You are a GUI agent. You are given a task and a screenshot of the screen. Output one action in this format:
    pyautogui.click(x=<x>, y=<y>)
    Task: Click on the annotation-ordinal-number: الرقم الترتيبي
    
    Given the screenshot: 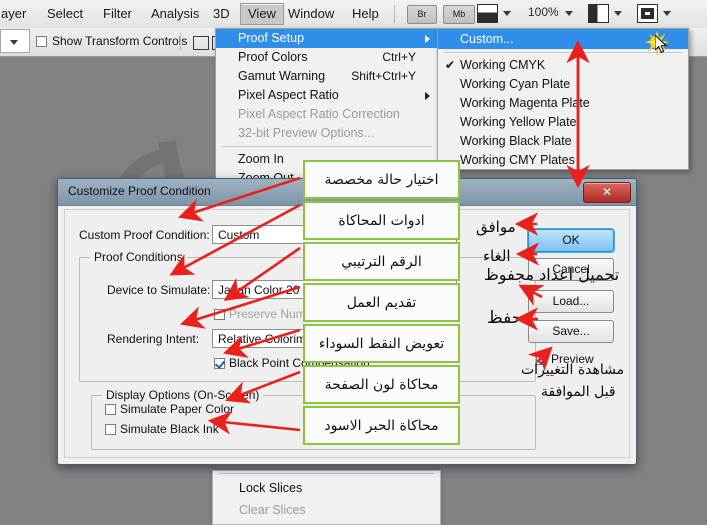 What is the action you would take?
    pyautogui.click(x=381, y=261)
    